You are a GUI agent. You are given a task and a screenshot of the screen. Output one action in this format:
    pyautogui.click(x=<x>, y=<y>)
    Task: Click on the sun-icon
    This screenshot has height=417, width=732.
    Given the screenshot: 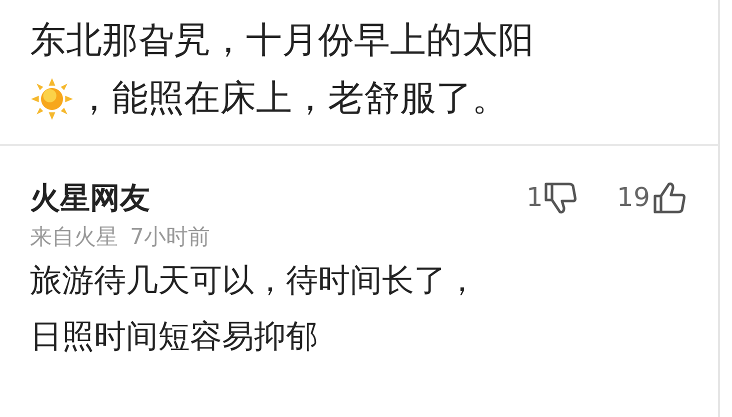 What is the action you would take?
    pyautogui.click(x=52, y=99)
    